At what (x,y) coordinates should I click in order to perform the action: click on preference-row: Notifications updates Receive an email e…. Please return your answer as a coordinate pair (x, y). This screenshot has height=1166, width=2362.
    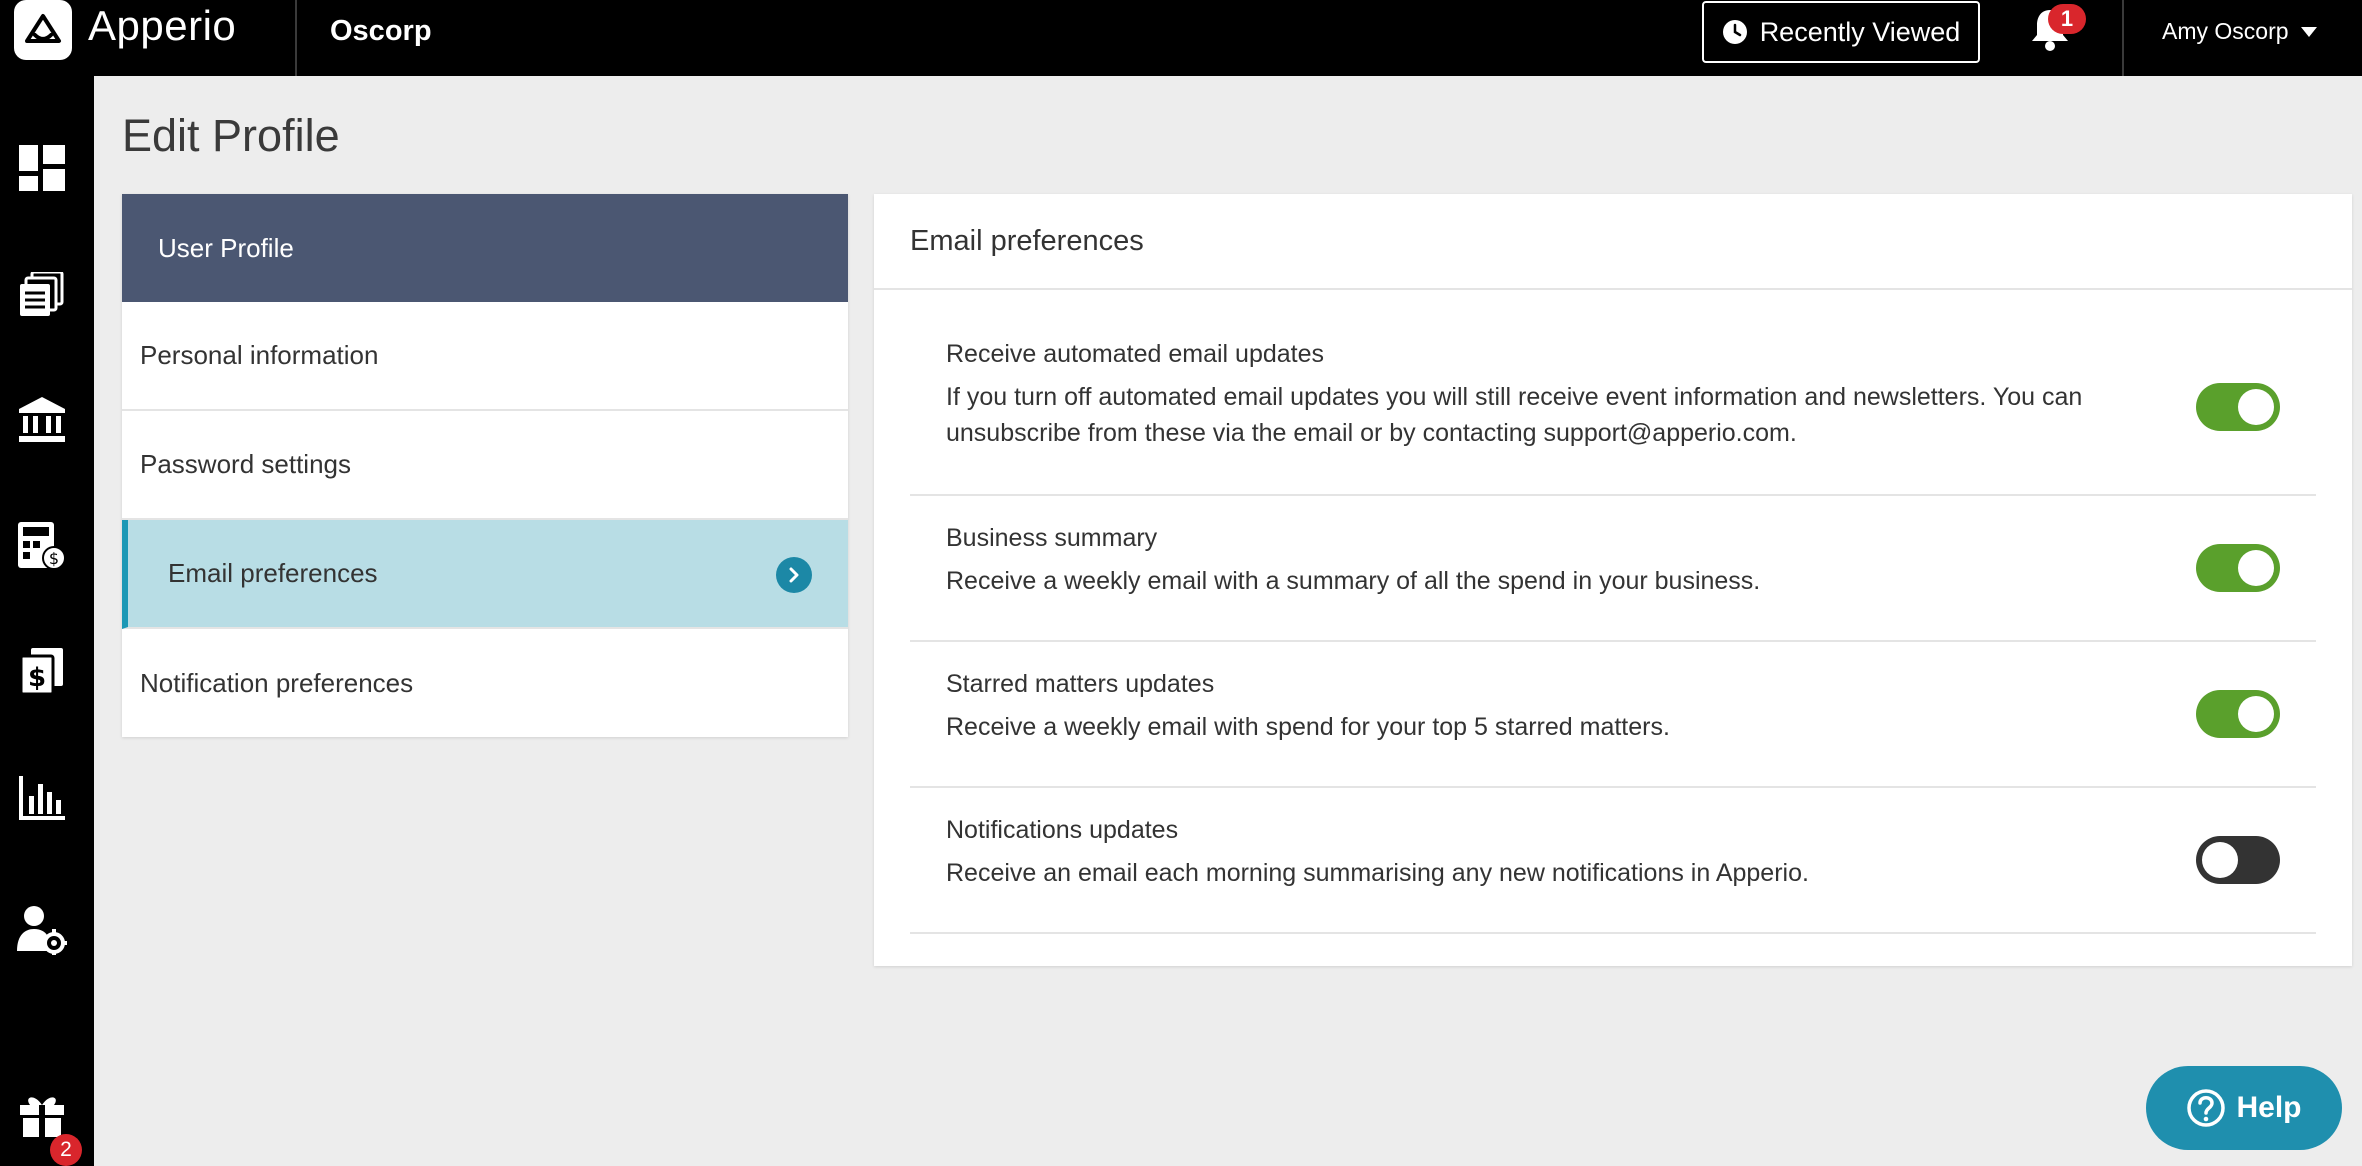
    Looking at the image, I should click on (1613, 861).